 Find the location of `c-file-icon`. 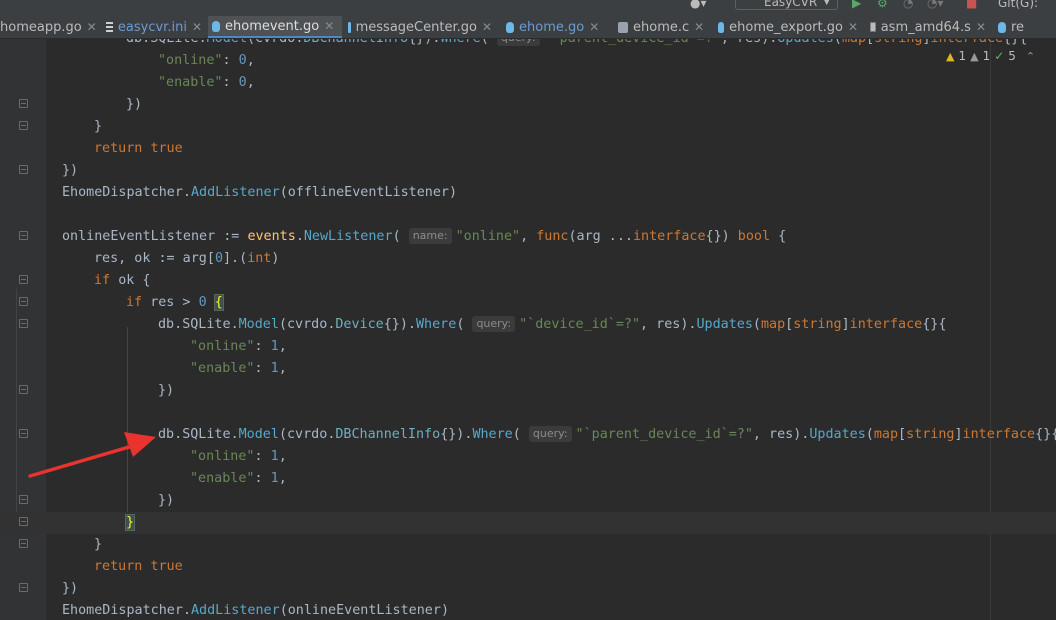

c-file-icon is located at coordinates (623, 27).